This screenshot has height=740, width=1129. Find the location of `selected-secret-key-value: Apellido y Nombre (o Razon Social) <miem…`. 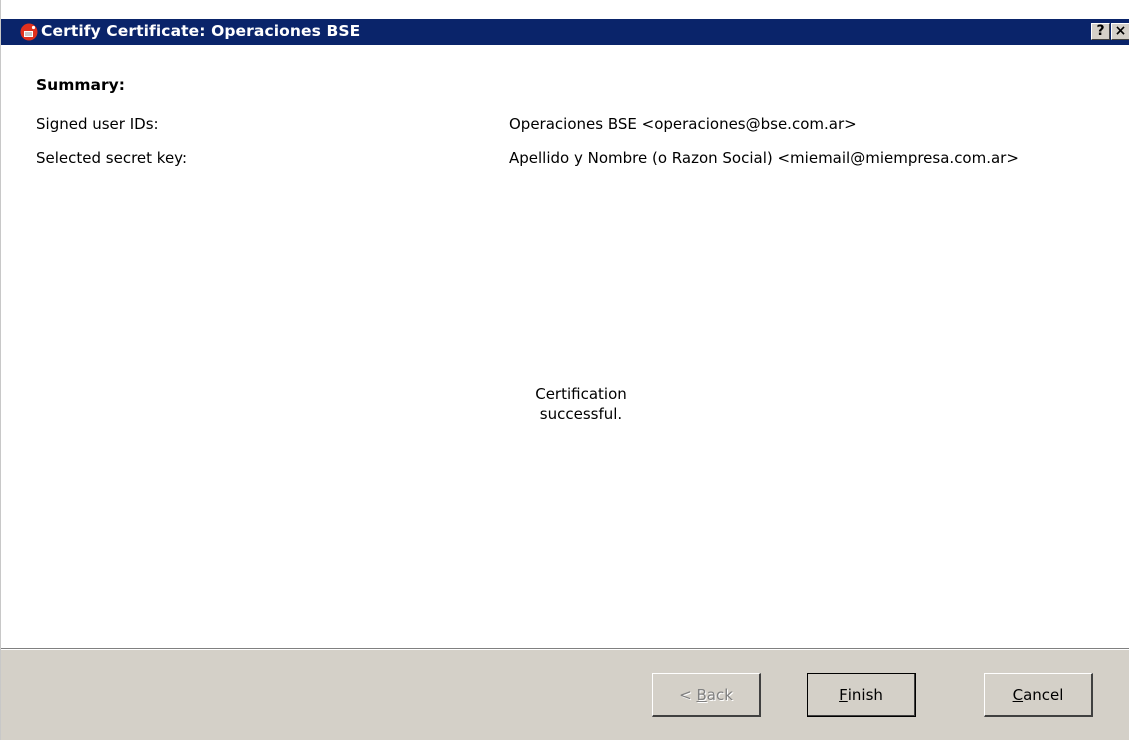

selected-secret-key-value: Apellido y Nombre (o Razon Social) <miem… is located at coordinates (764, 158).